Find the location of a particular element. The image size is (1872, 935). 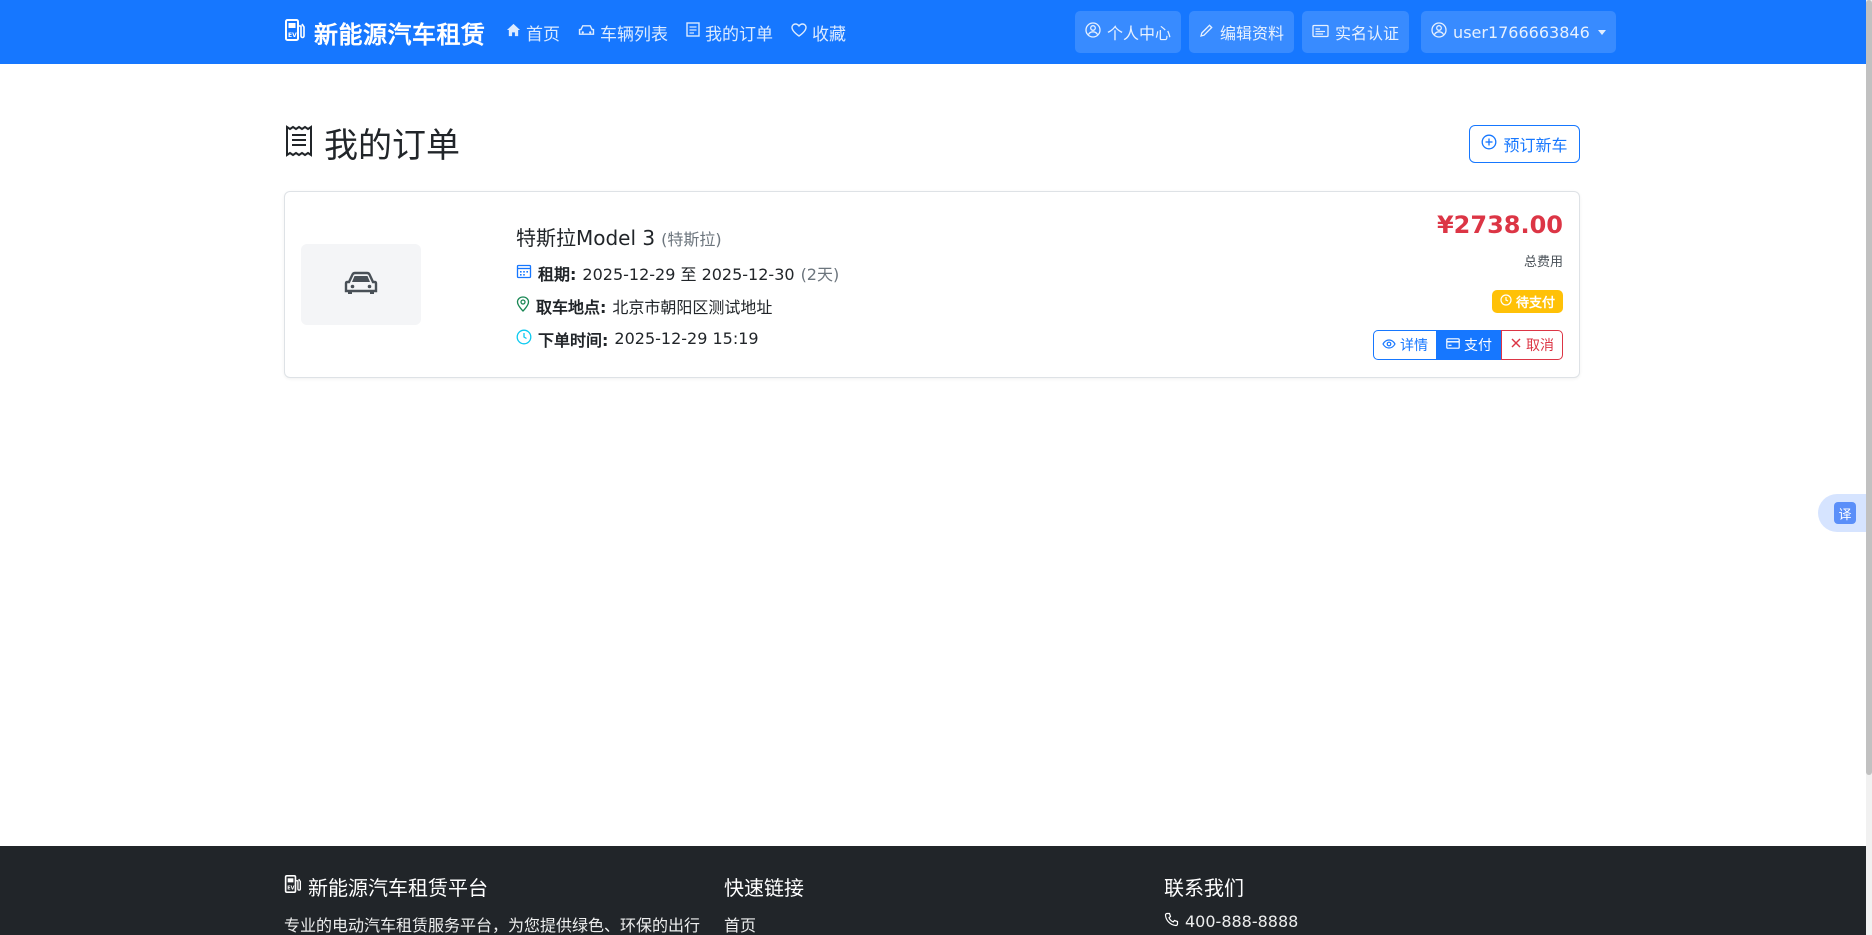

footer-phone-row: 400-888-8888 is located at coordinates (1231, 921).